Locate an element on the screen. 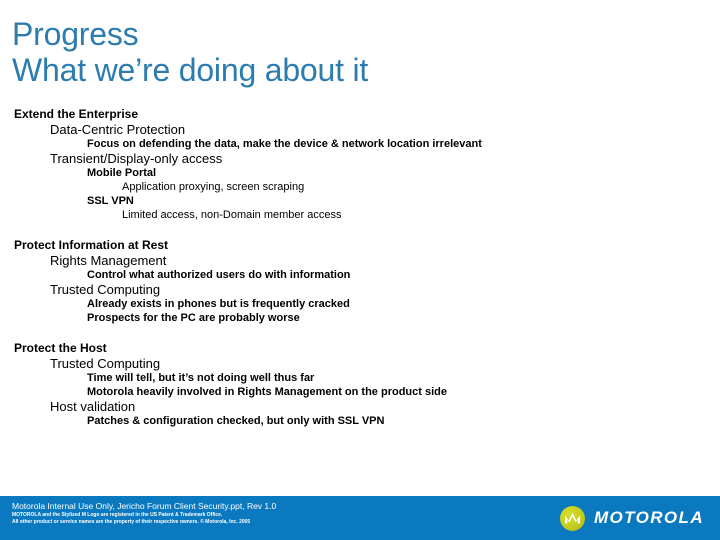 This screenshot has height=540, width=720. motorola-logo: MOTOROLA is located at coordinates (631, 518).